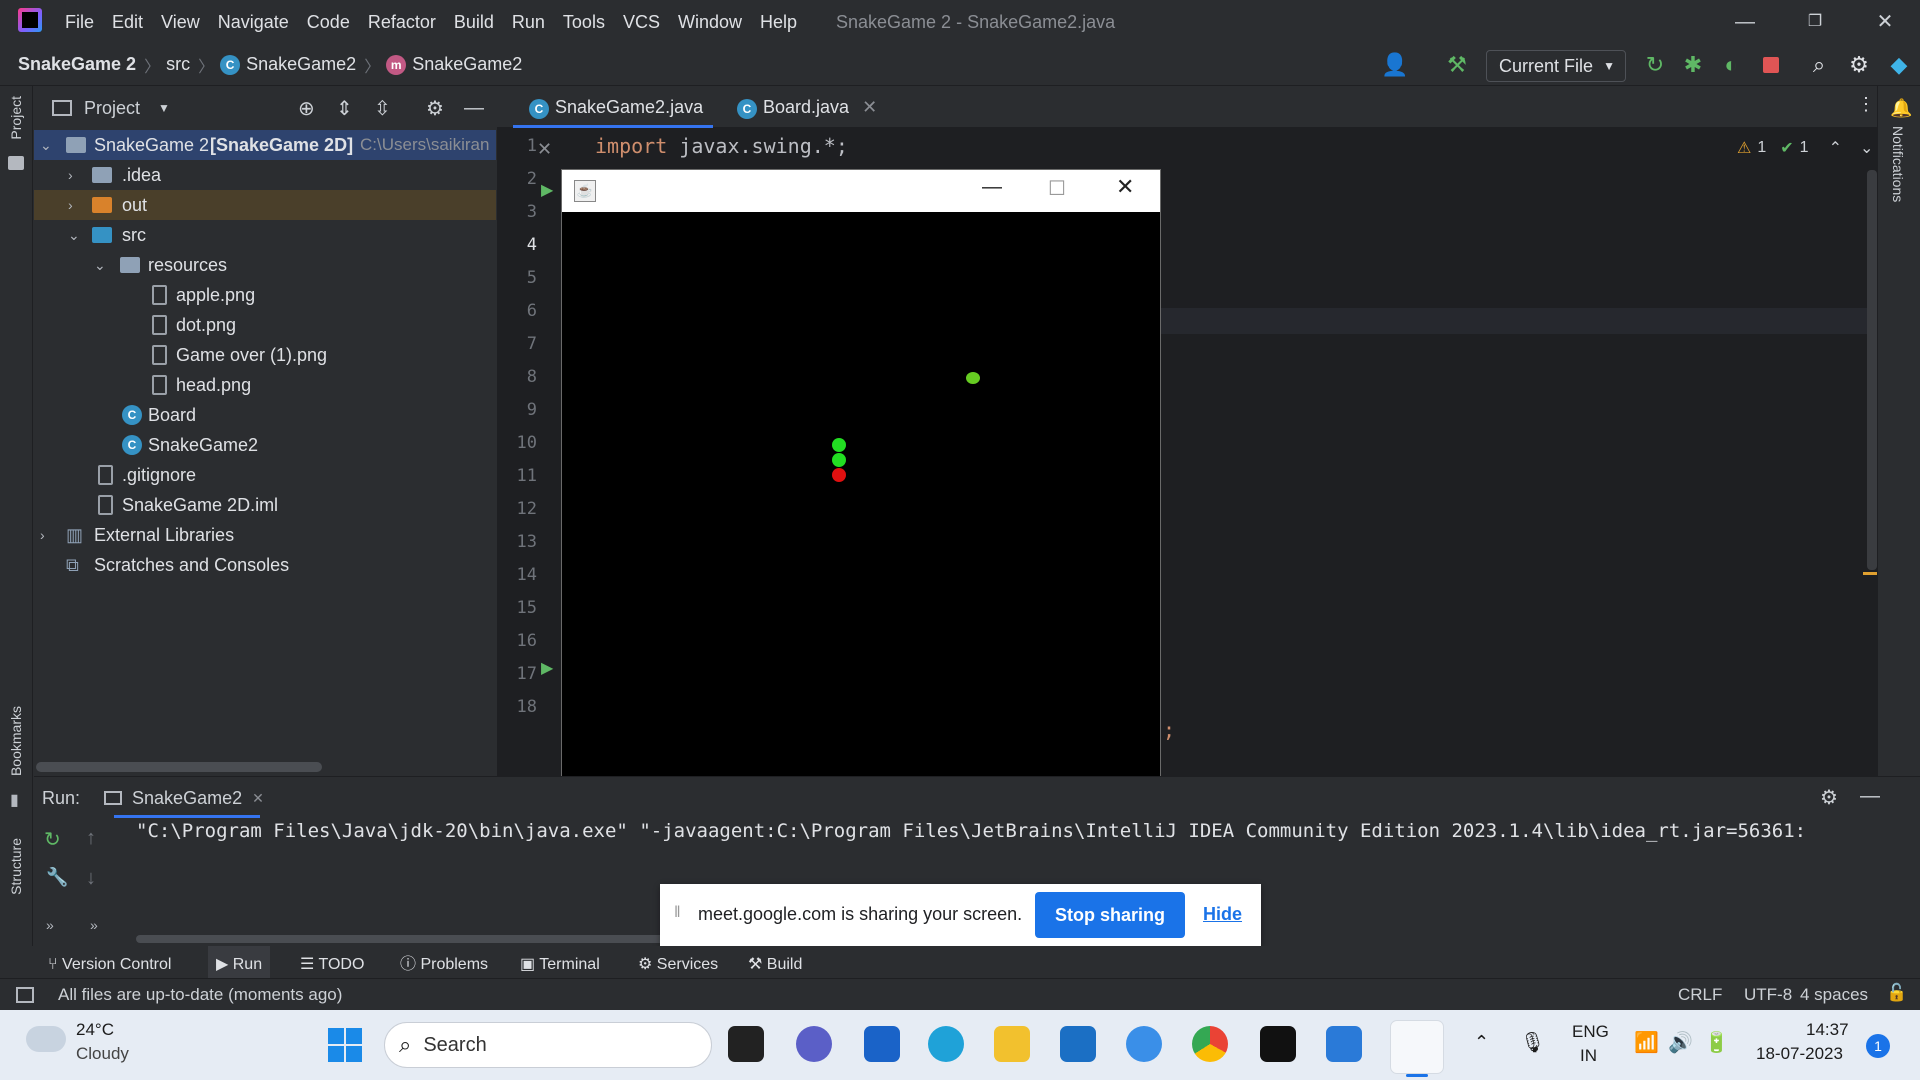 The width and height of the screenshot is (1920, 1080). What do you see at coordinates (946, 1044) in the screenshot?
I see `edge-browser-icon` at bounding box center [946, 1044].